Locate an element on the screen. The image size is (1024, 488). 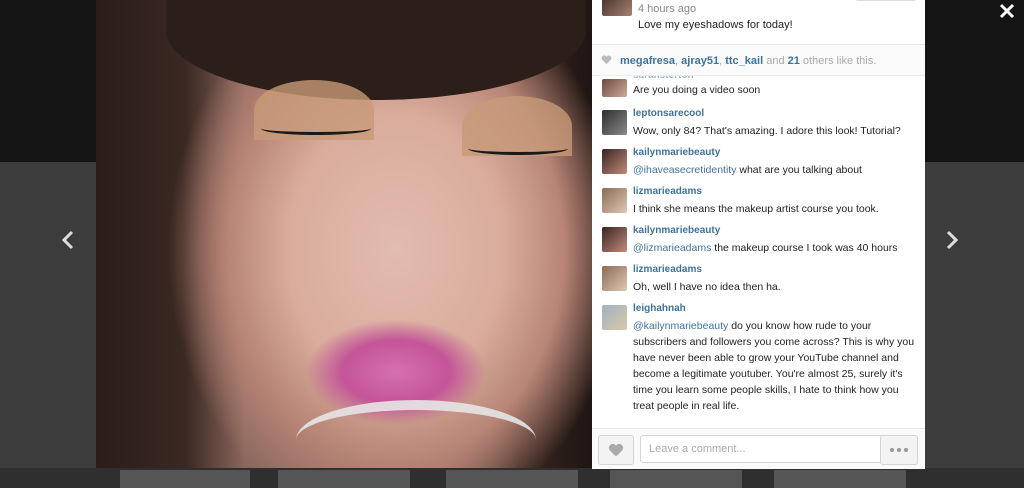
comment-mention: @ihaveasecretidentity is located at coordinates (684, 170).